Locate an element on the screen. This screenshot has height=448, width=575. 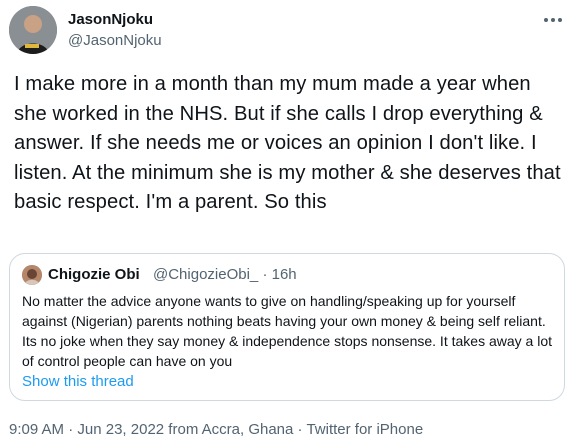
tweet-date: Jun 23, 2022 is located at coordinates (120, 429).